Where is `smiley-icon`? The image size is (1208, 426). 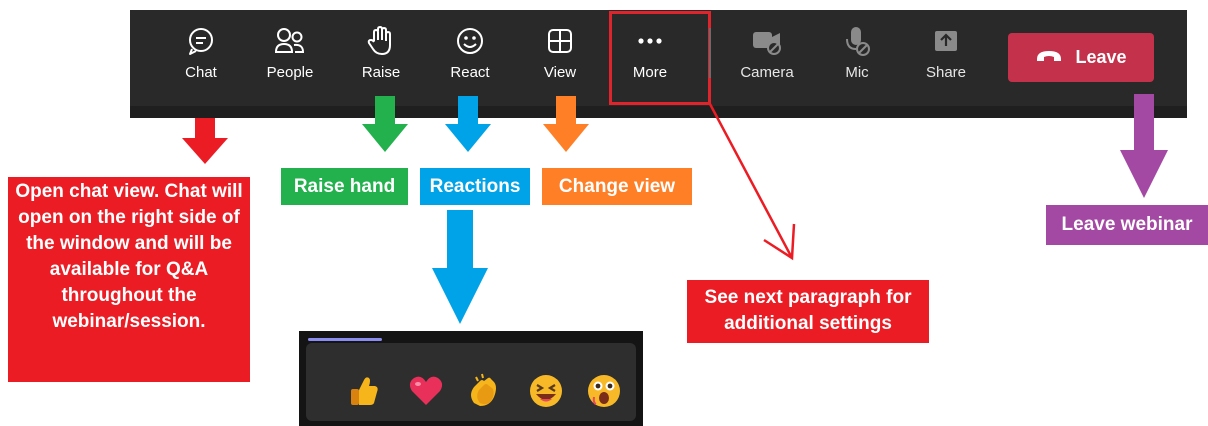
smiley-icon is located at coordinates (470, 41).